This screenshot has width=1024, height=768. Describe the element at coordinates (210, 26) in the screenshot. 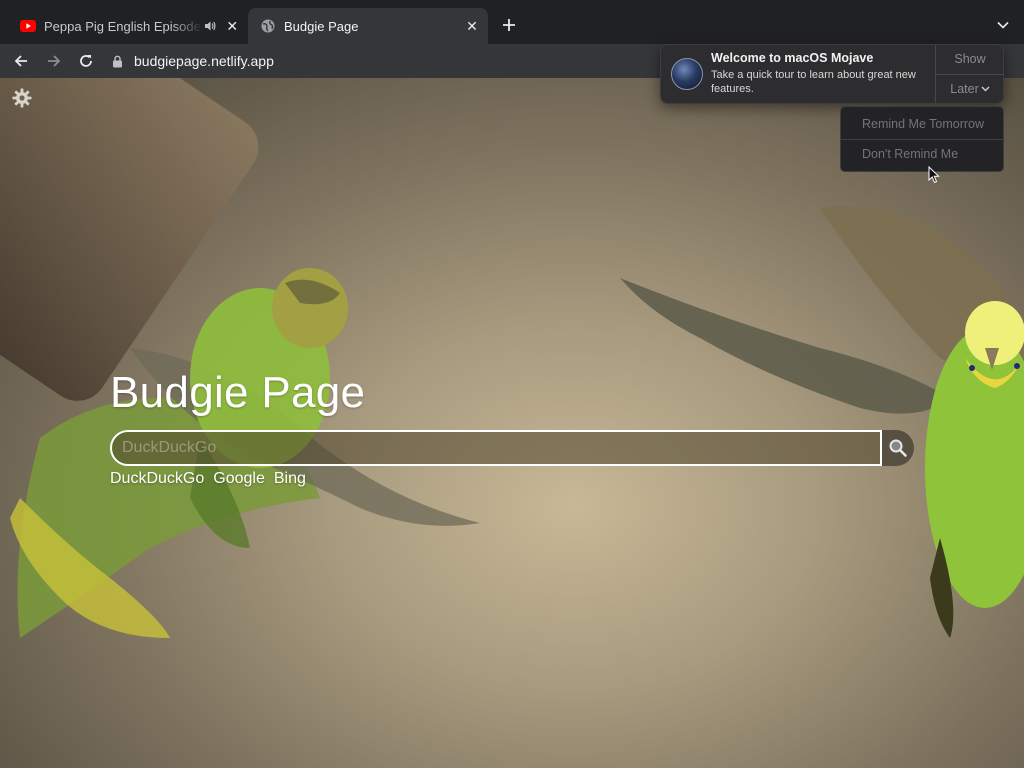

I see `audio-playing-icon` at that location.